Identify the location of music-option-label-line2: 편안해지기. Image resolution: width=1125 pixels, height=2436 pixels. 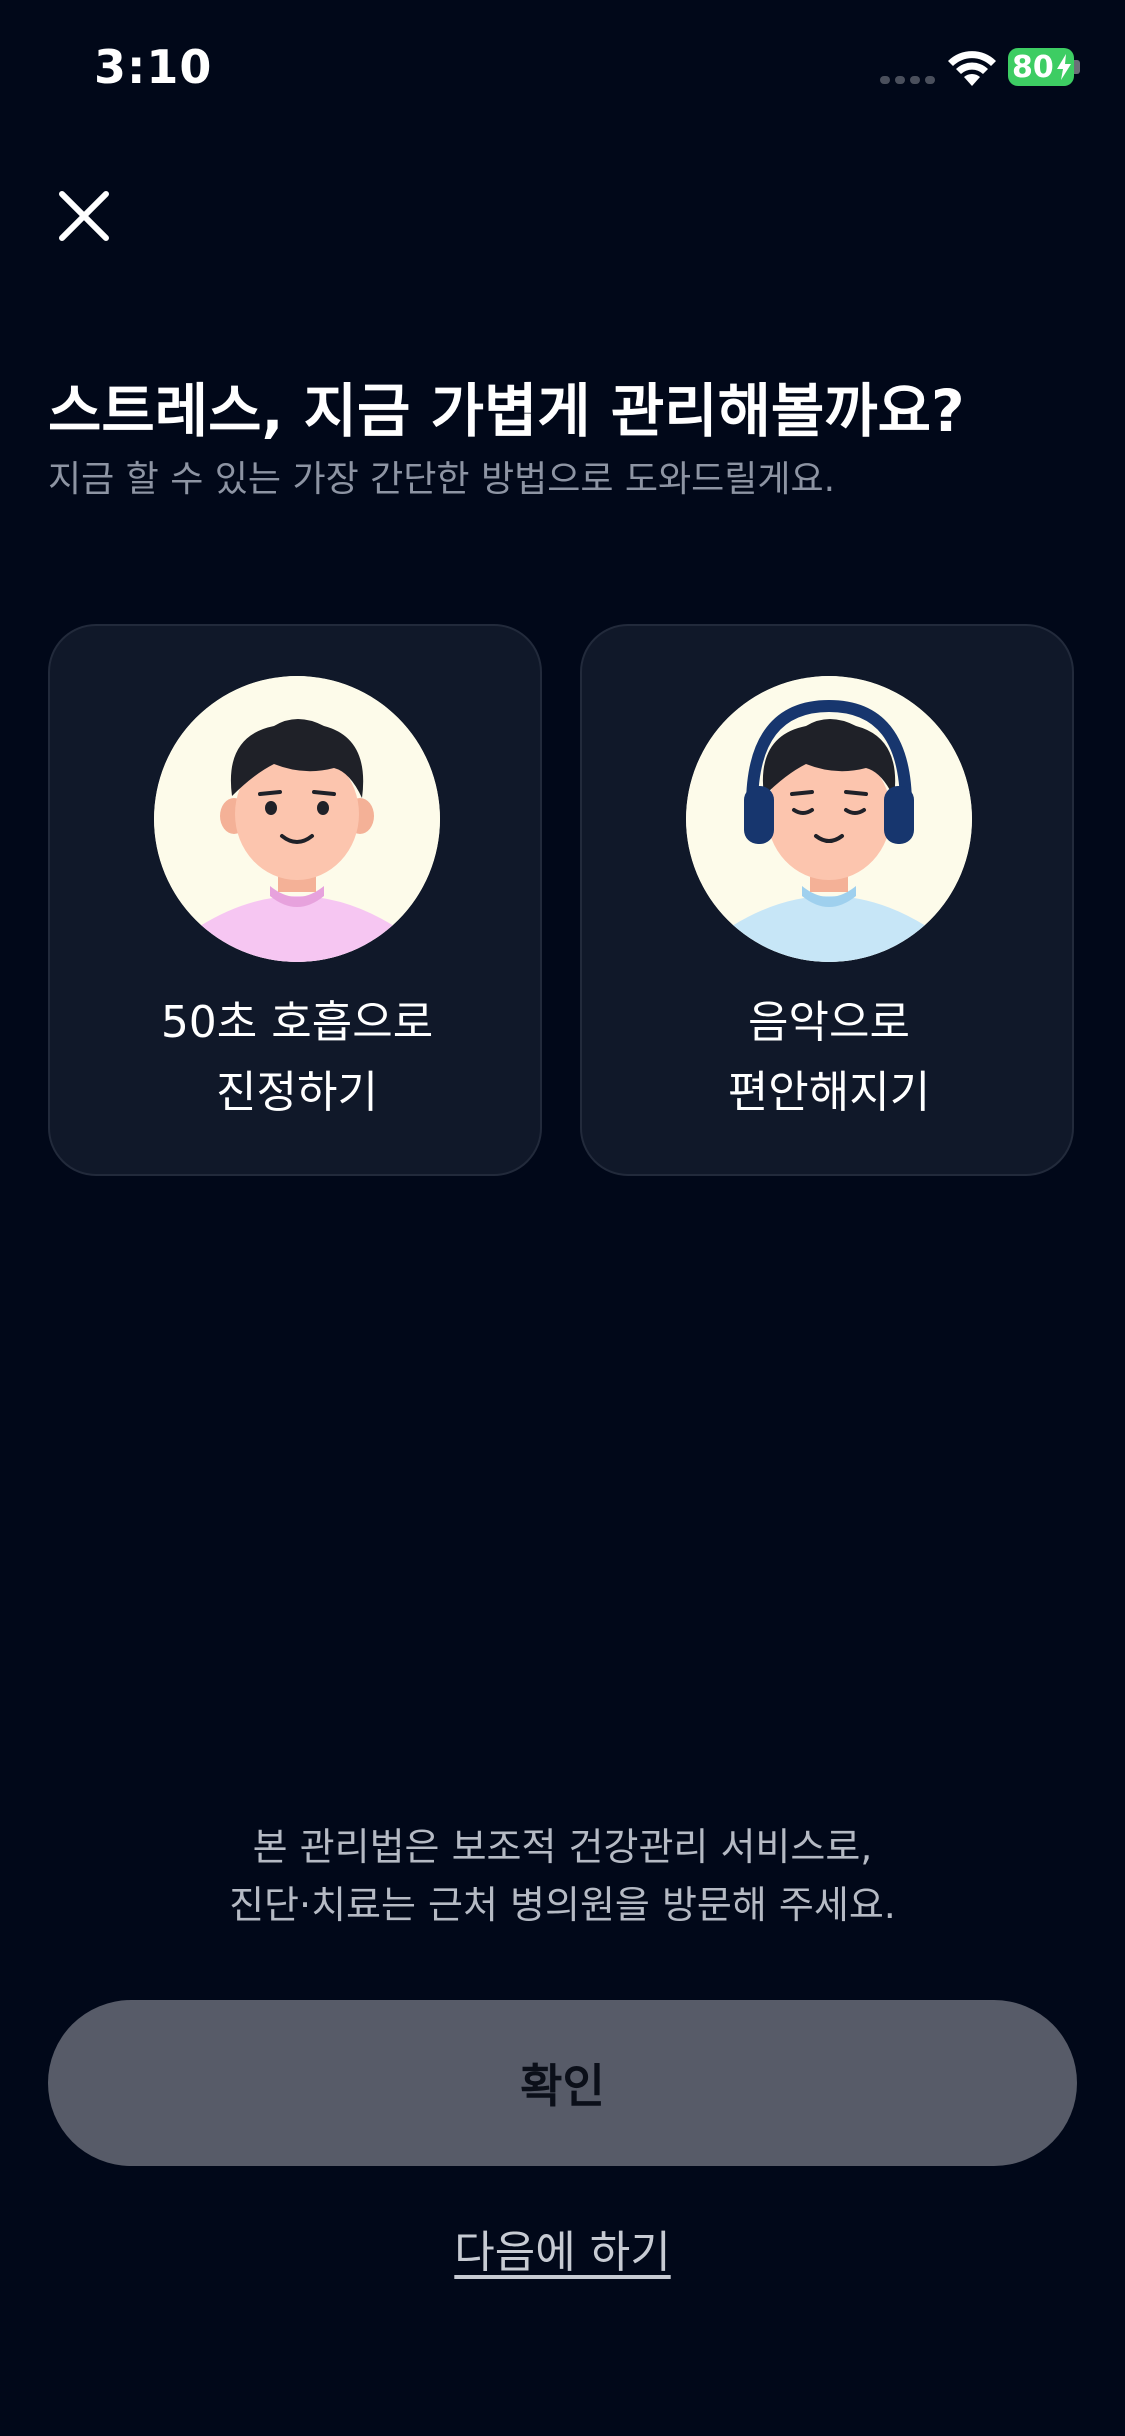
(829, 1092).